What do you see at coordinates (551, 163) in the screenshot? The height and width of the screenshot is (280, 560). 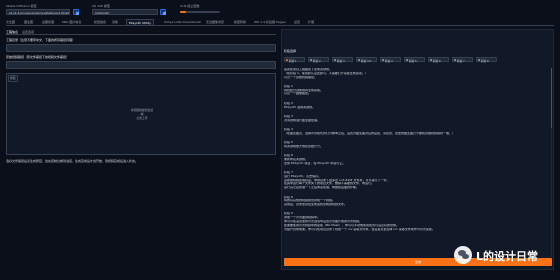 I see `instructions-scrollbar` at bounding box center [551, 163].